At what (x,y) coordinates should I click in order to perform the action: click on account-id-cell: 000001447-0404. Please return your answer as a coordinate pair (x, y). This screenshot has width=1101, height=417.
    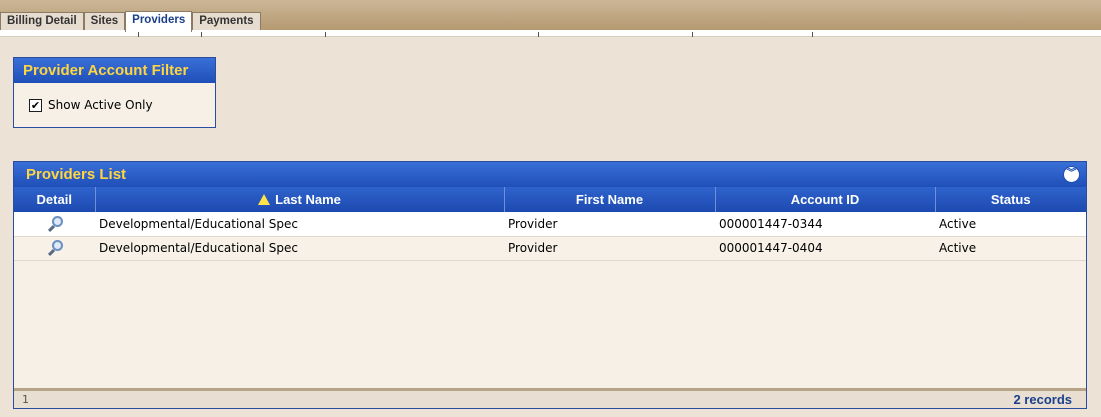
    Looking at the image, I should click on (825, 248).